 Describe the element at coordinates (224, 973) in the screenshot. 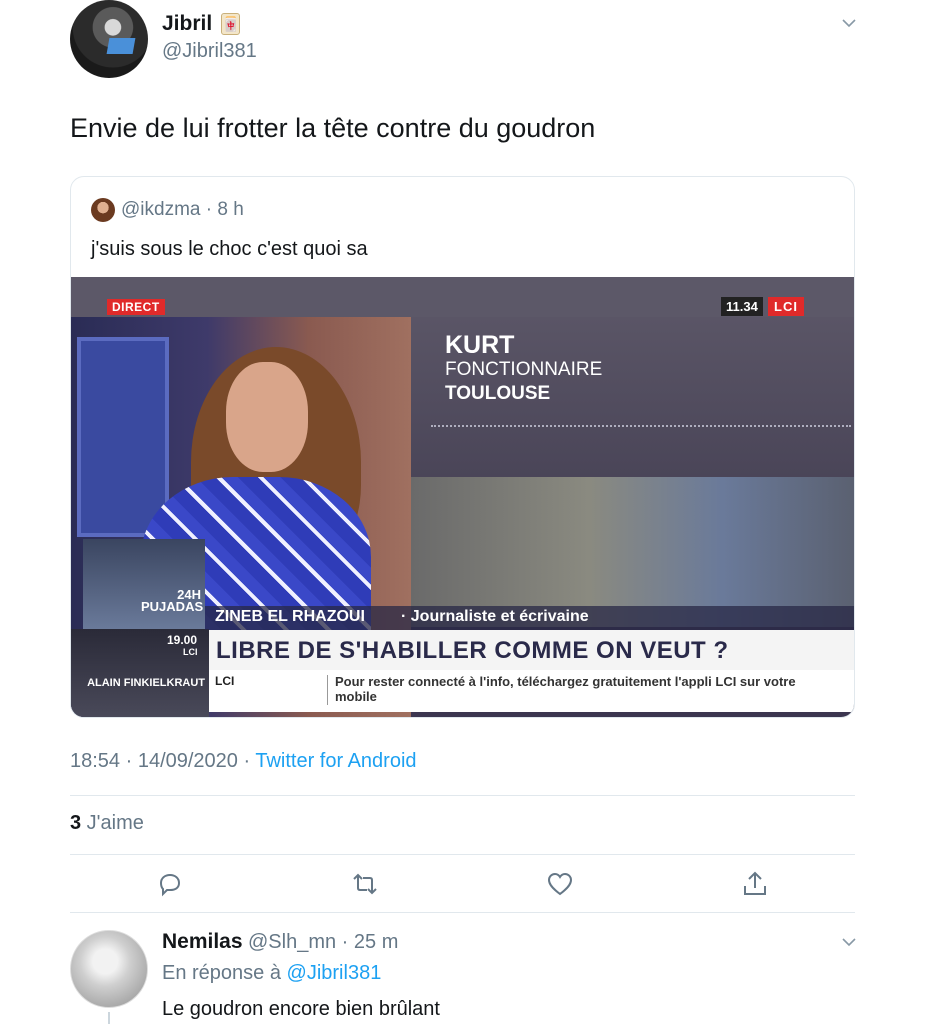

I see `reply-context-prefix: En réponse à` at that location.